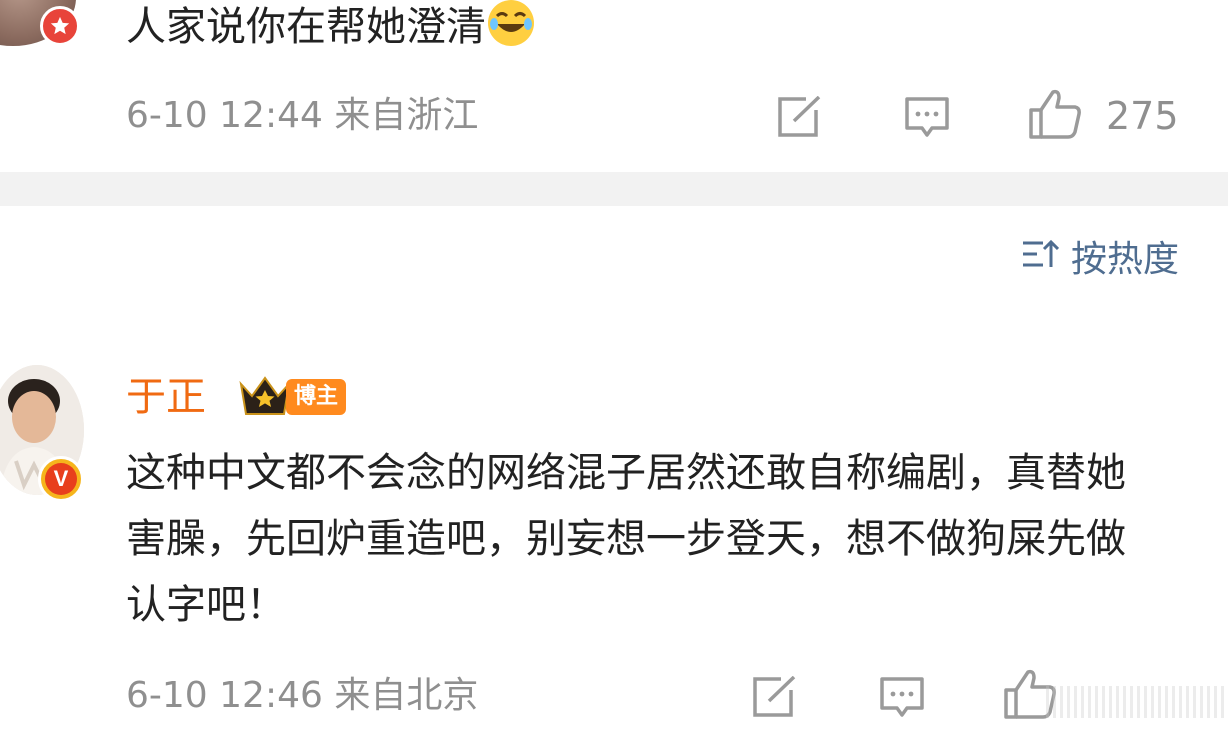 The width and height of the screenshot is (1228, 731). What do you see at coordinates (1142, 116) in the screenshot?
I see `like-count: 275` at bounding box center [1142, 116].